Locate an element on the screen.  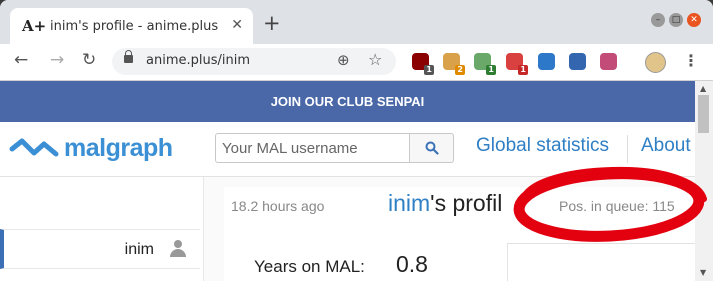
site-favicon-icon: A+ is located at coordinates (34, 26).